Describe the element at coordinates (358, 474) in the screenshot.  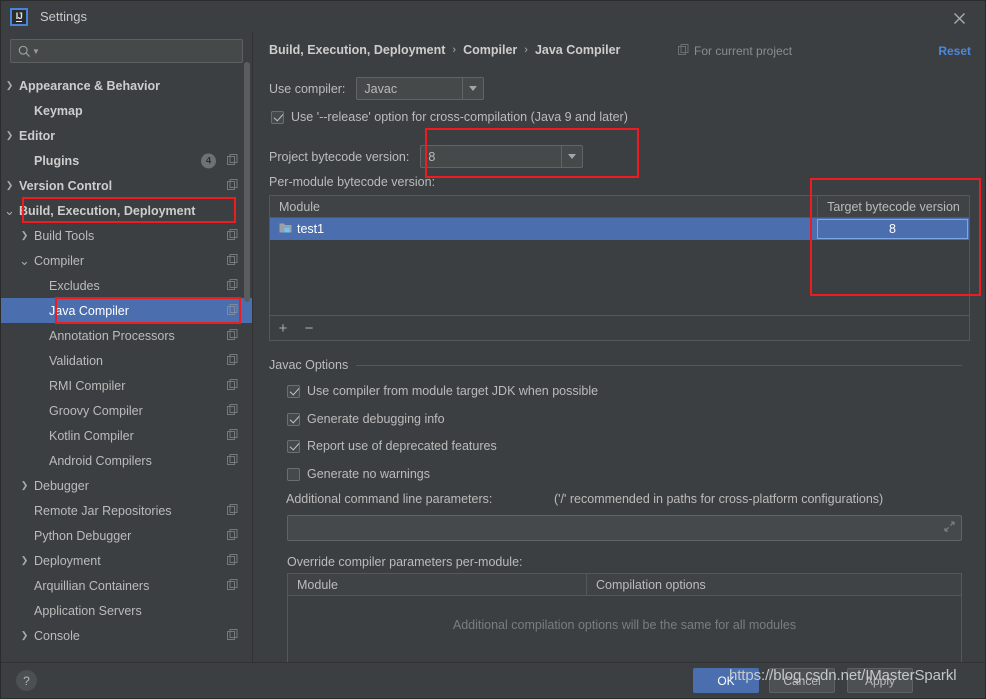
I see `javac-option-checkbox: Generate no warnings` at that location.